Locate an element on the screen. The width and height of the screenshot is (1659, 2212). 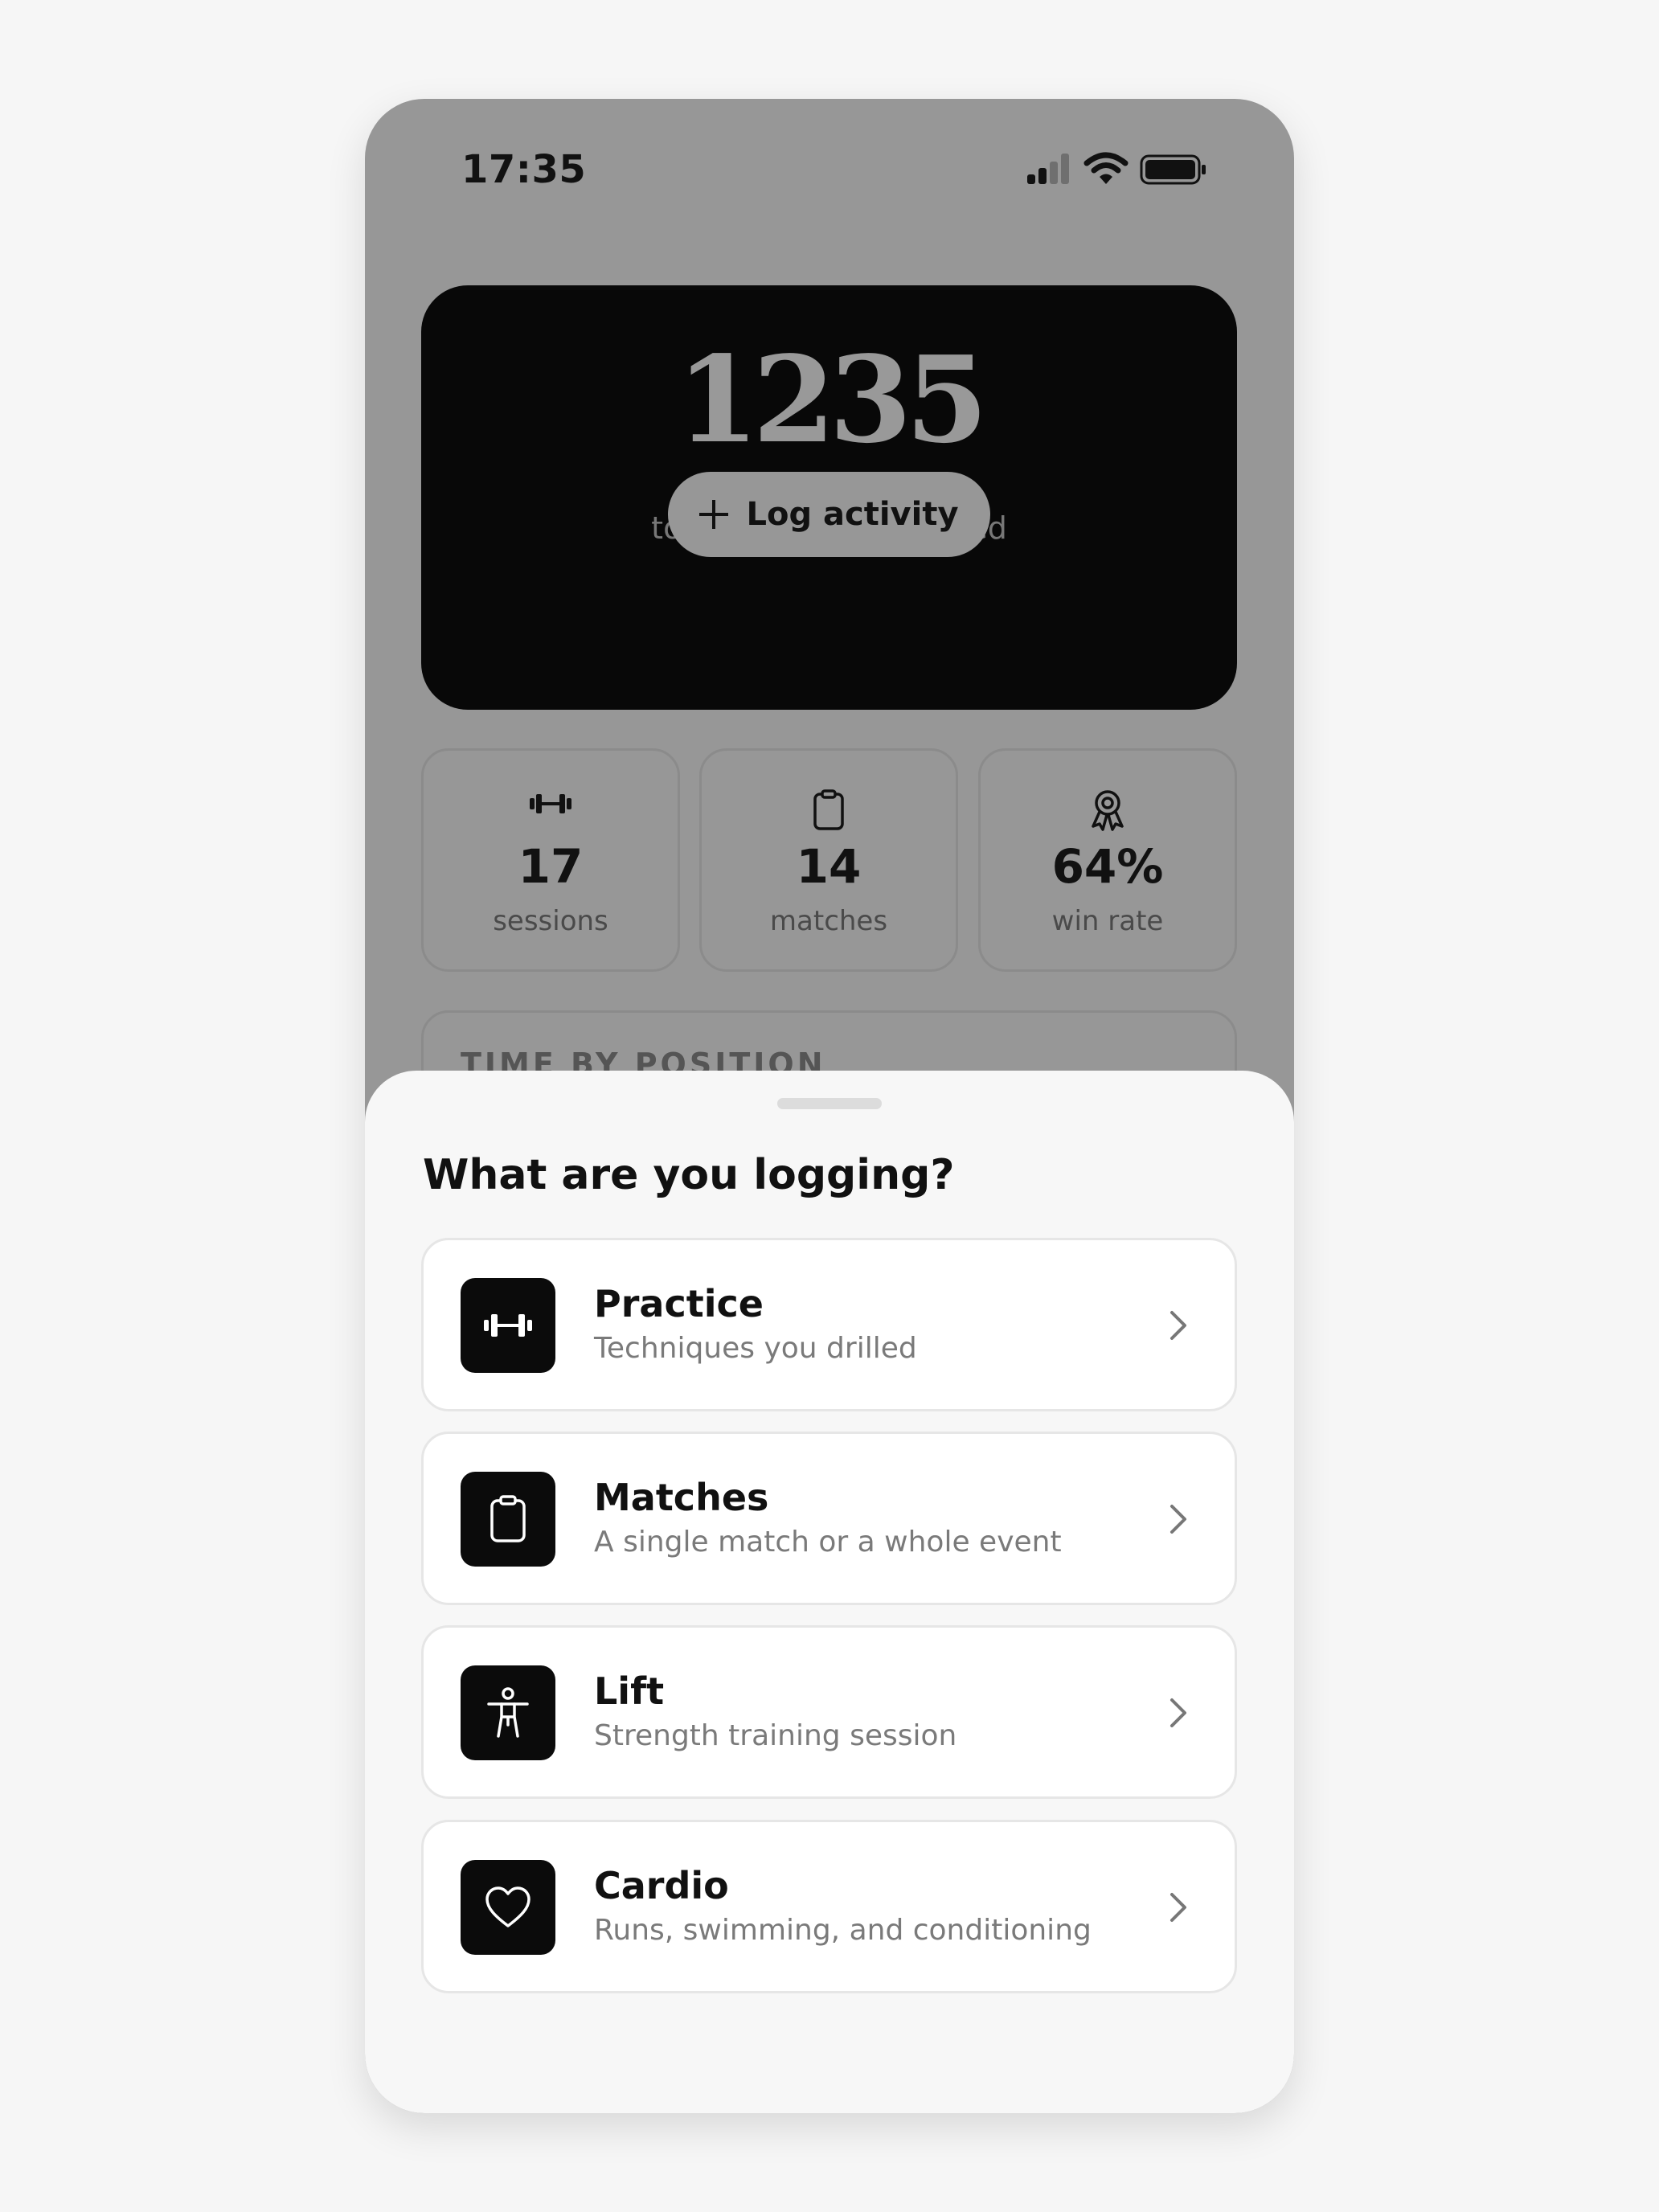
person-icon is located at coordinates (508, 1712).